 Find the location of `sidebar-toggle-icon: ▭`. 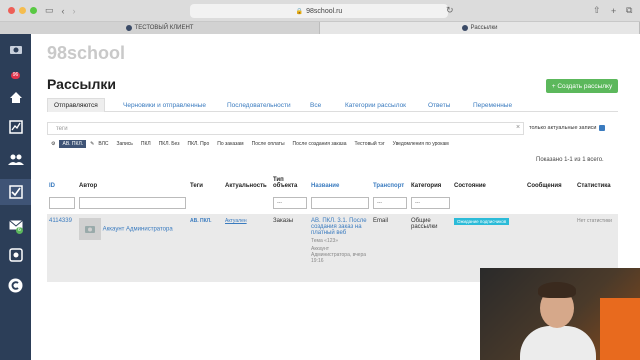

sidebar-toggle-icon: ▭ is located at coordinates (49, 10).